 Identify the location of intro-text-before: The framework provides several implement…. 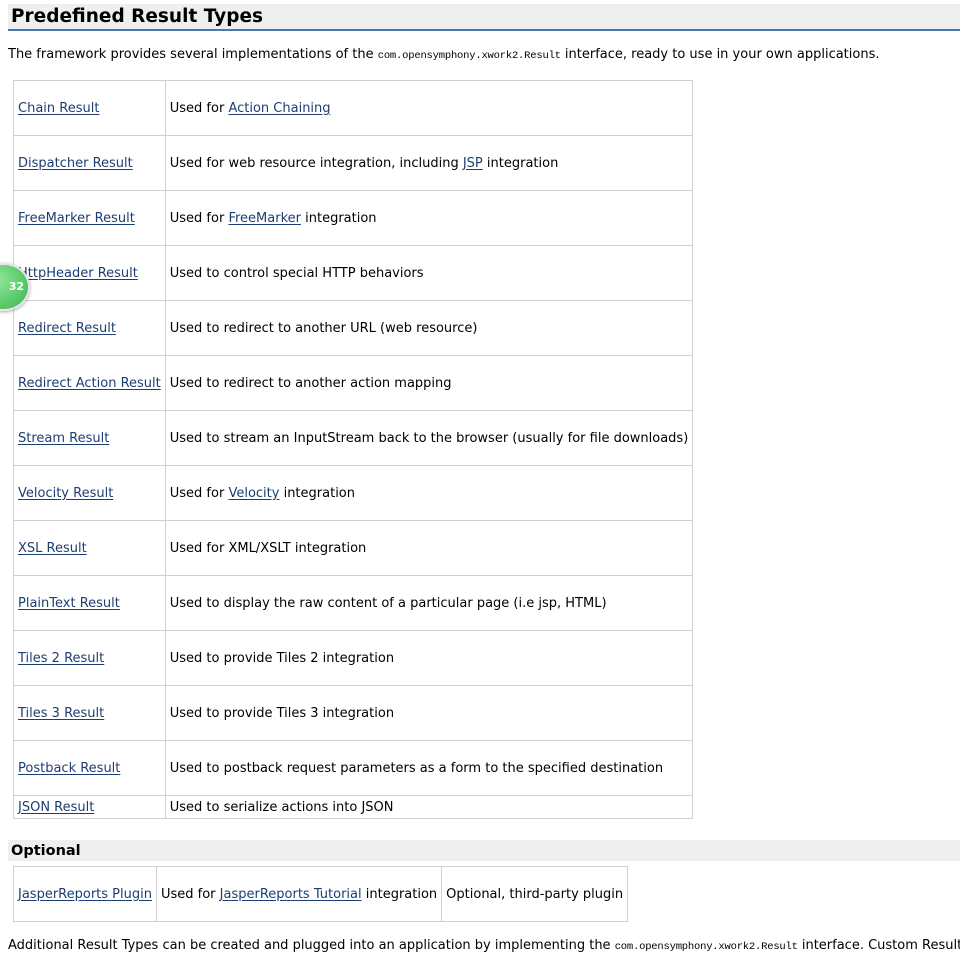
(193, 54).